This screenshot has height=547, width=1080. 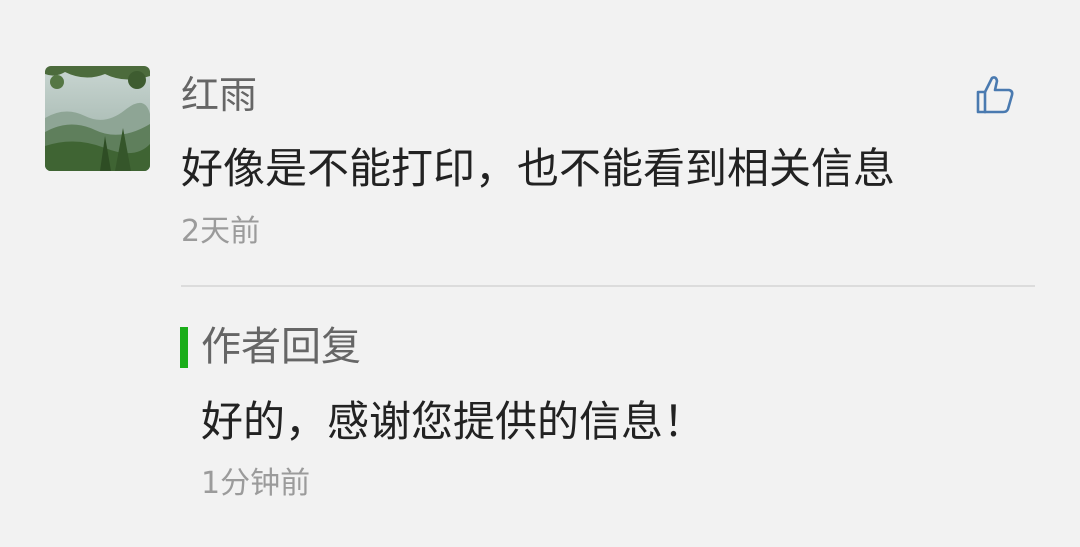 I want to click on user-avatar, so click(x=97, y=118).